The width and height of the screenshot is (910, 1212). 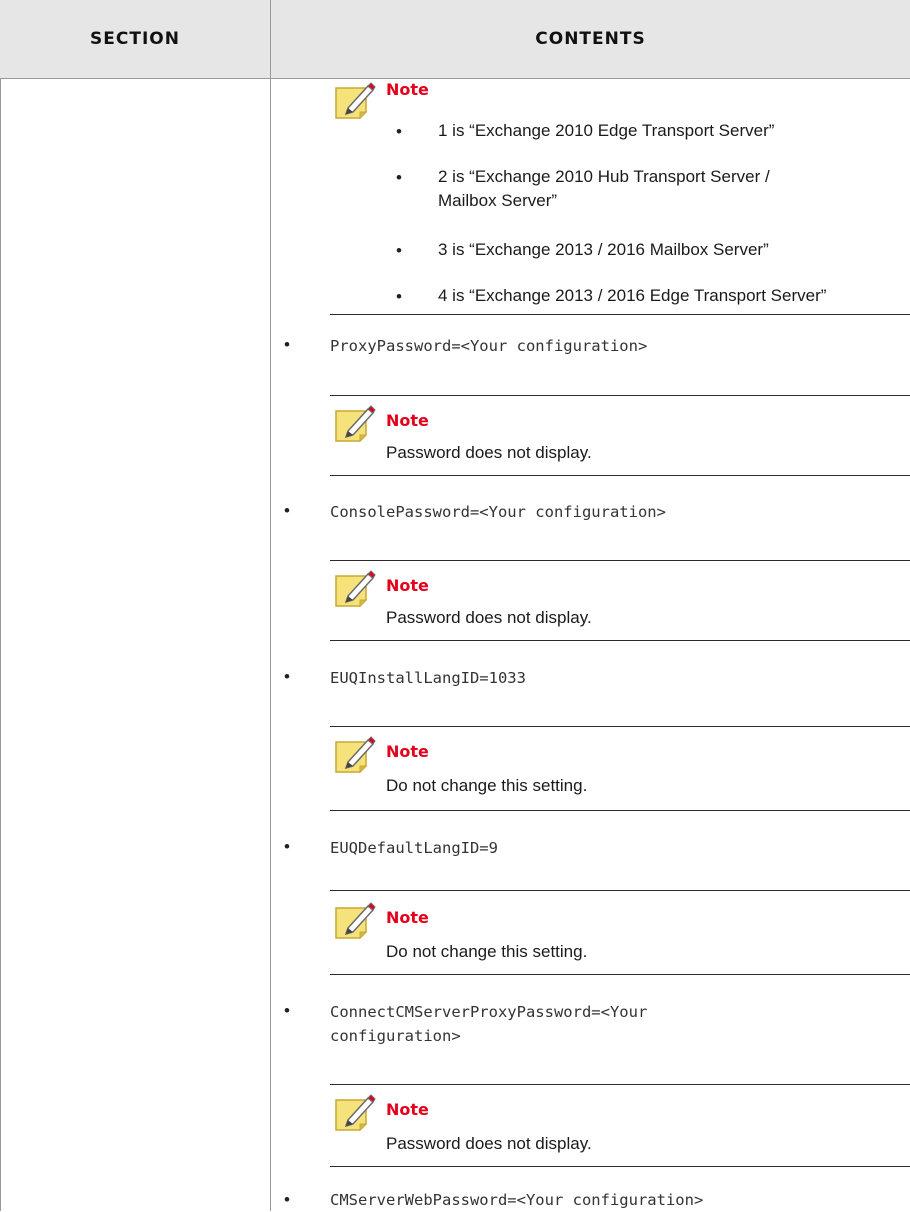 I want to click on column-header-section: SECTION, so click(x=135, y=39).